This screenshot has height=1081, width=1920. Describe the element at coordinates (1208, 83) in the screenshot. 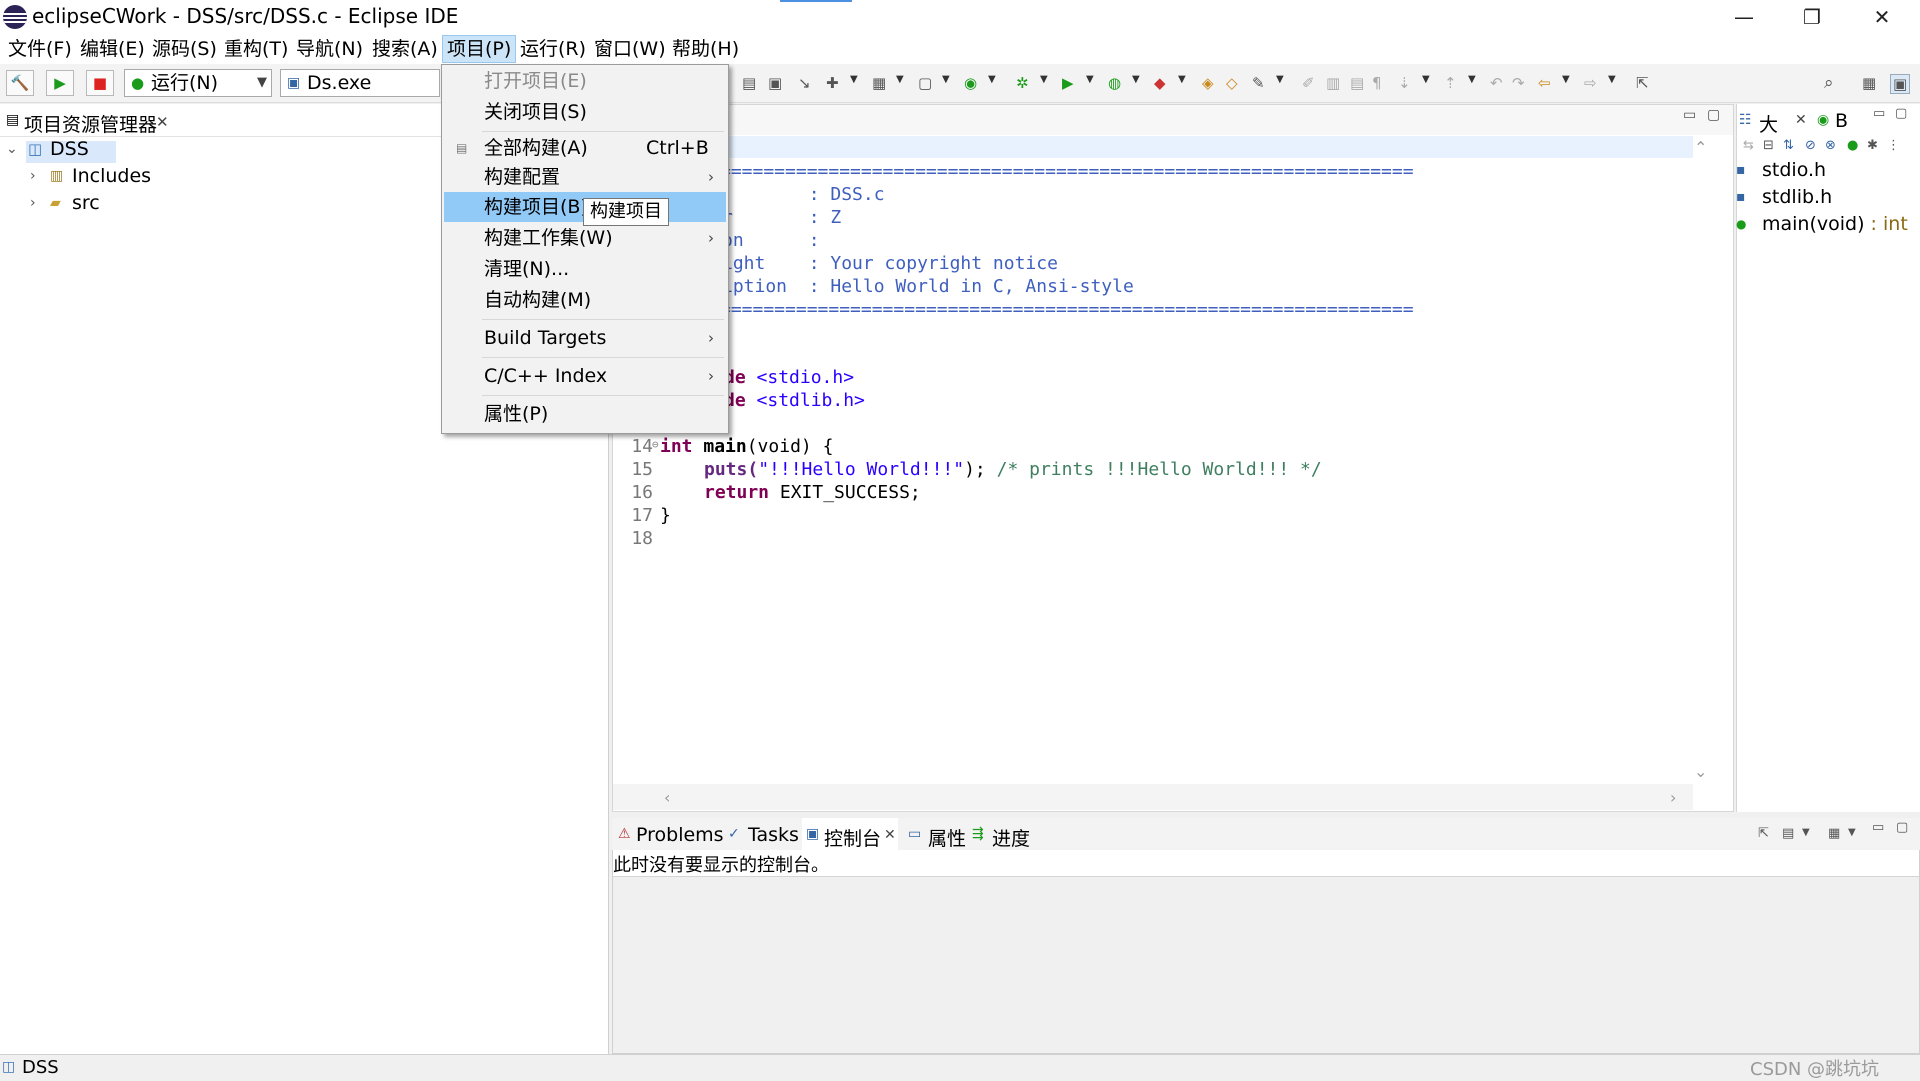

I see `open-type-icon: ◈` at that location.